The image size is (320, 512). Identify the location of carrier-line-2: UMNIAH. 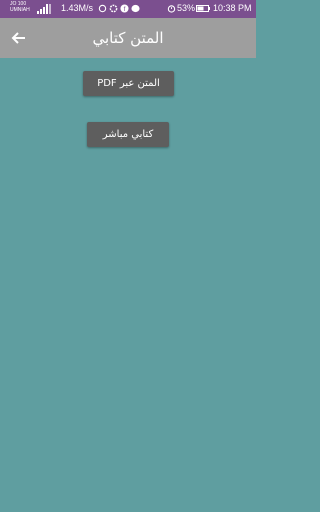
(20, 10).